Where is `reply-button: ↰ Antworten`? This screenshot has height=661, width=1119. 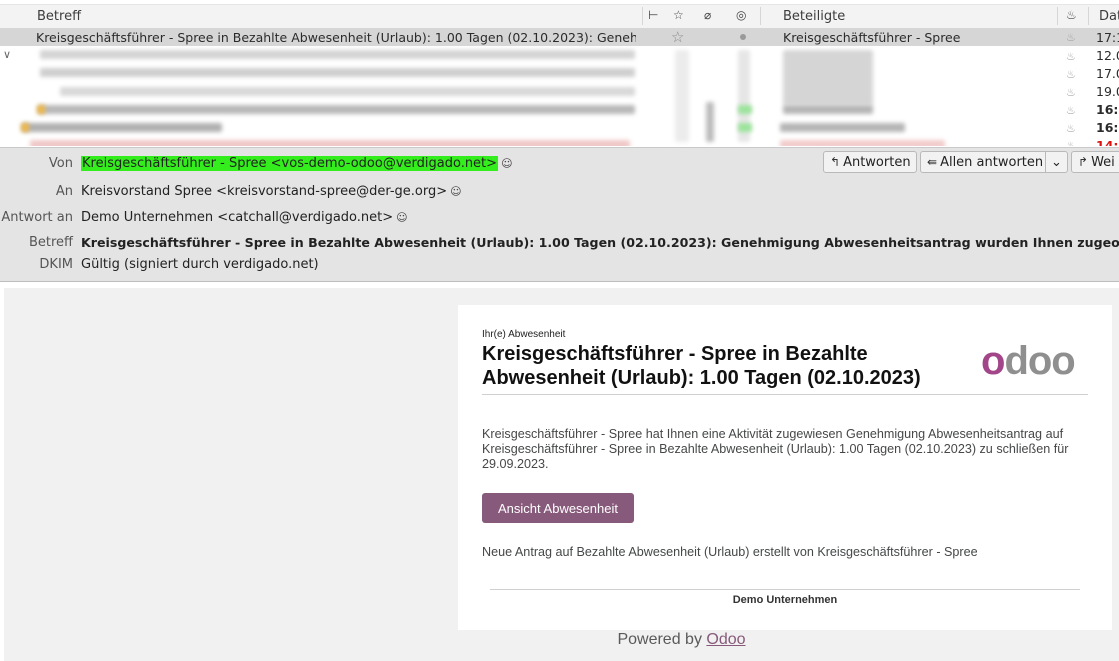 reply-button: ↰ Antworten is located at coordinates (870, 162).